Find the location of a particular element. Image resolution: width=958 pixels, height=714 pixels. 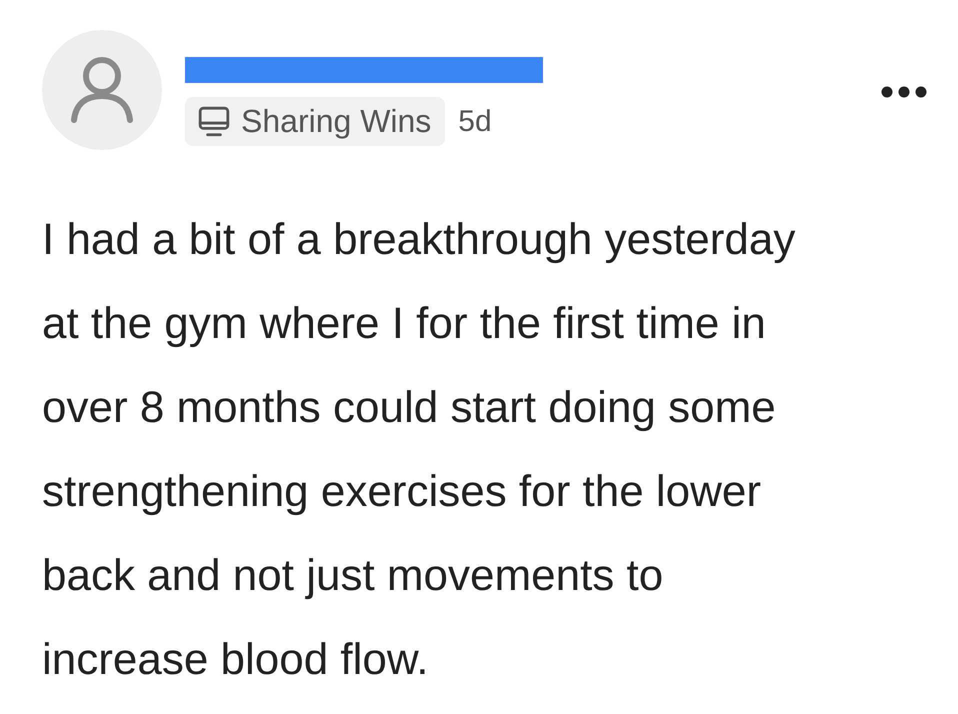

more-options-icon is located at coordinates (904, 92).